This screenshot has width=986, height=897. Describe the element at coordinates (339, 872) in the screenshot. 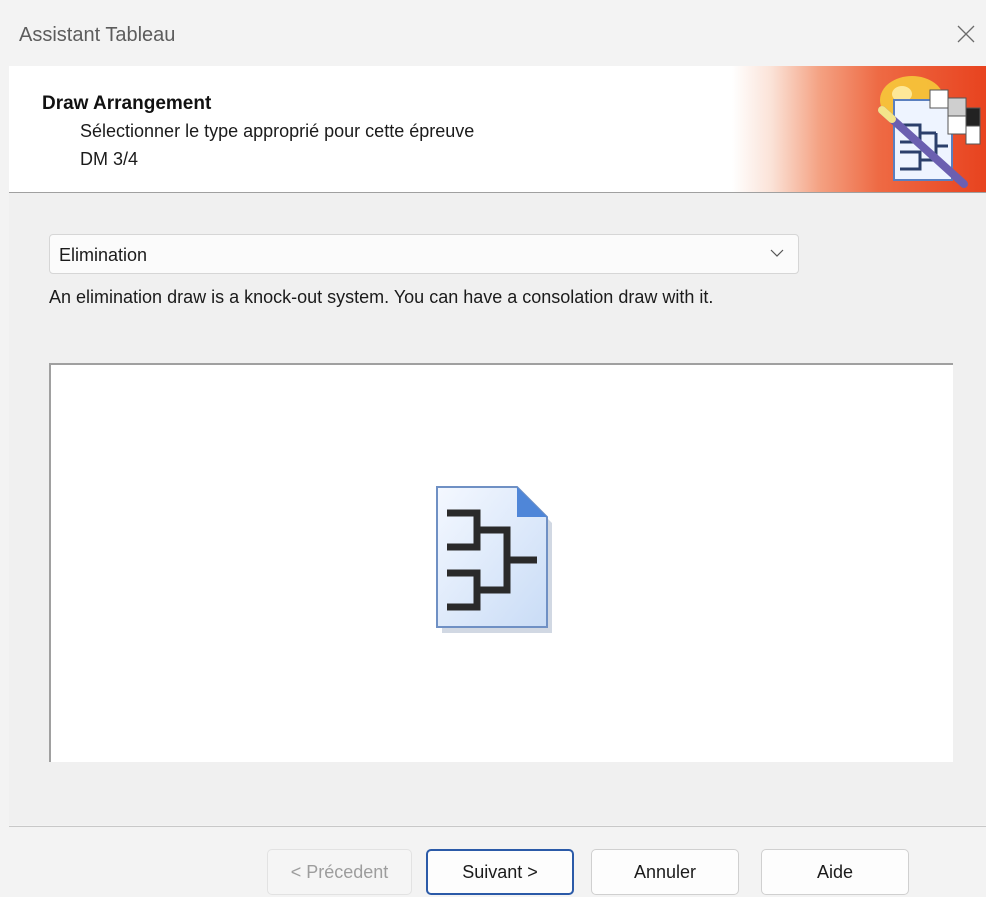

I see `previous-button: < Précedent` at that location.